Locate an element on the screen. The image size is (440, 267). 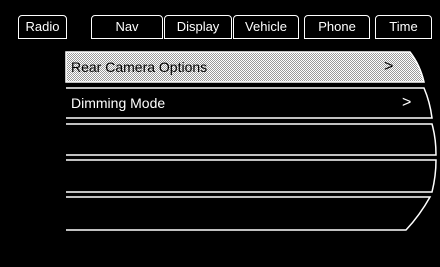
menu-item-dimming-mode: Dimming Mode > is located at coordinates (220, 103).